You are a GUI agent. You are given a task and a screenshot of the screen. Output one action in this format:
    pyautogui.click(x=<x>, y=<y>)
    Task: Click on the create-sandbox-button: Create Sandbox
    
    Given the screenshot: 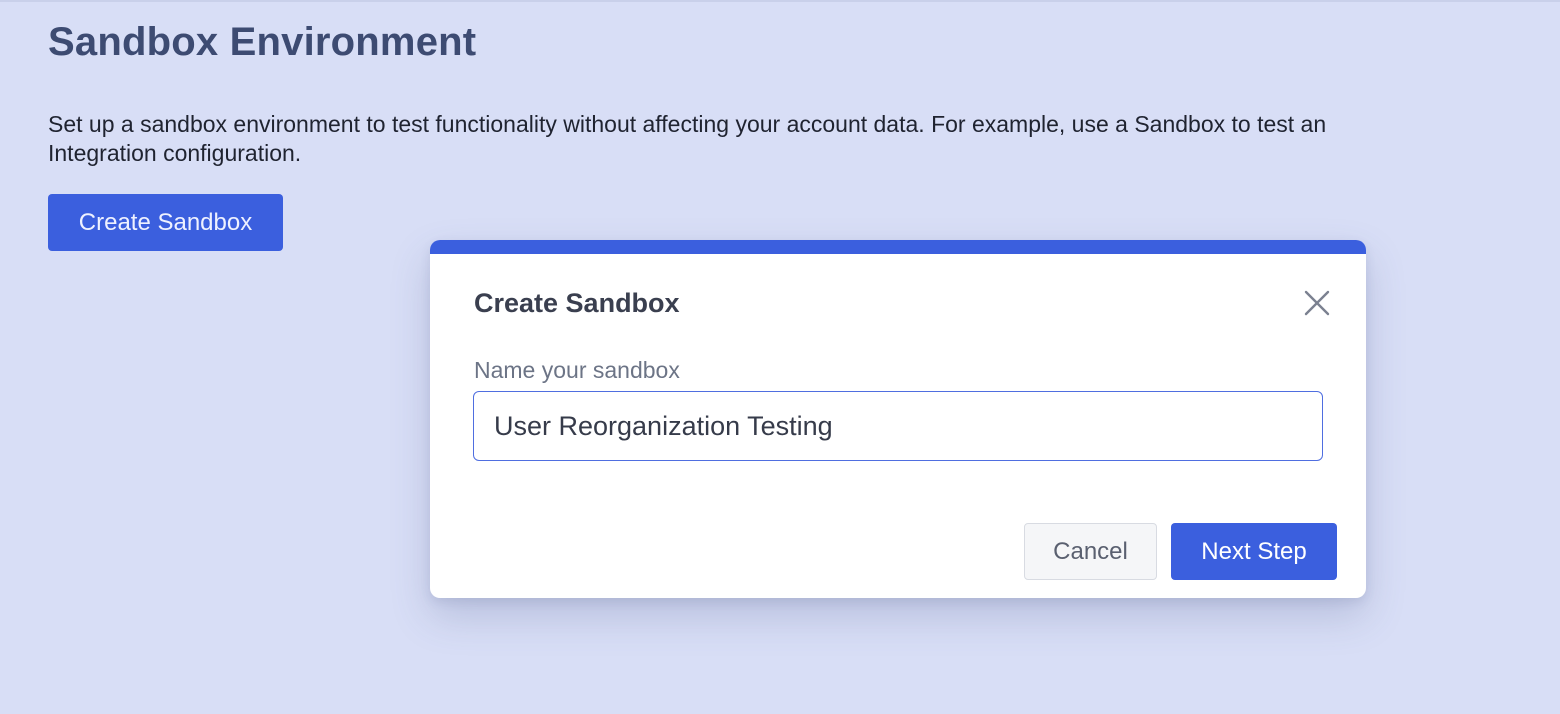 What is the action you would take?
    pyautogui.click(x=165, y=222)
    